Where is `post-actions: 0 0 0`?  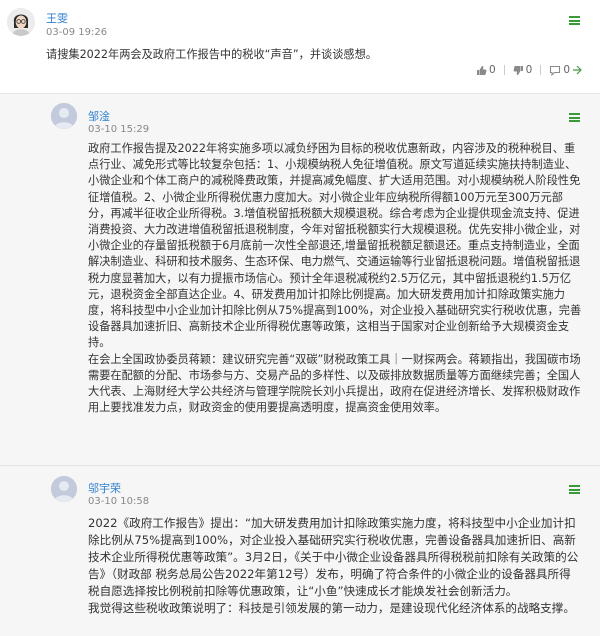
post-actions: 0 0 0 is located at coordinates (529, 70).